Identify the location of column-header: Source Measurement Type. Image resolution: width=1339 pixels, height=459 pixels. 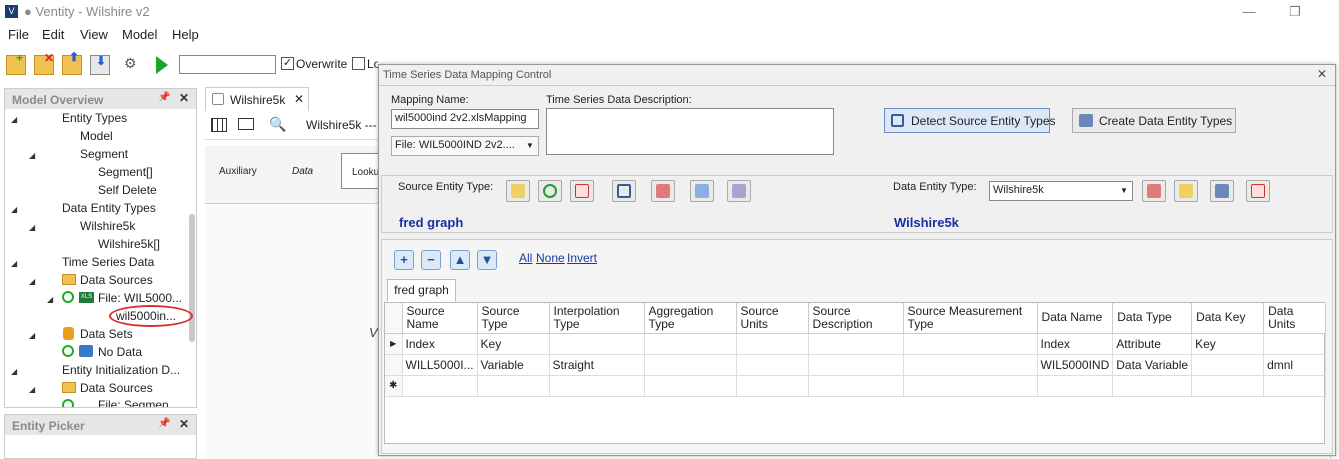
(970, 318).